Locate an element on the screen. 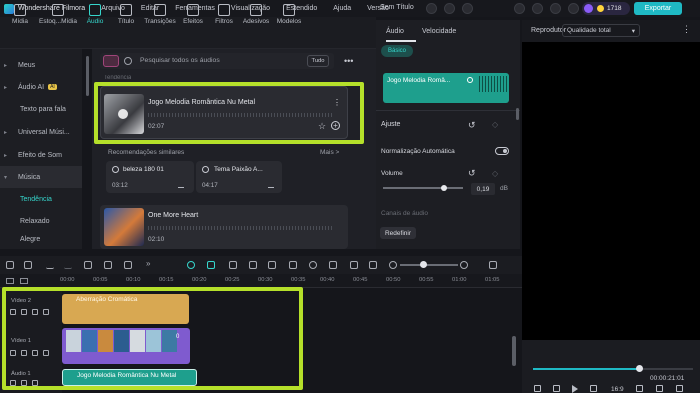 Image resolution: width=700 pixels, height=393 pixels. library-icon is located at coordinates (111, 61).